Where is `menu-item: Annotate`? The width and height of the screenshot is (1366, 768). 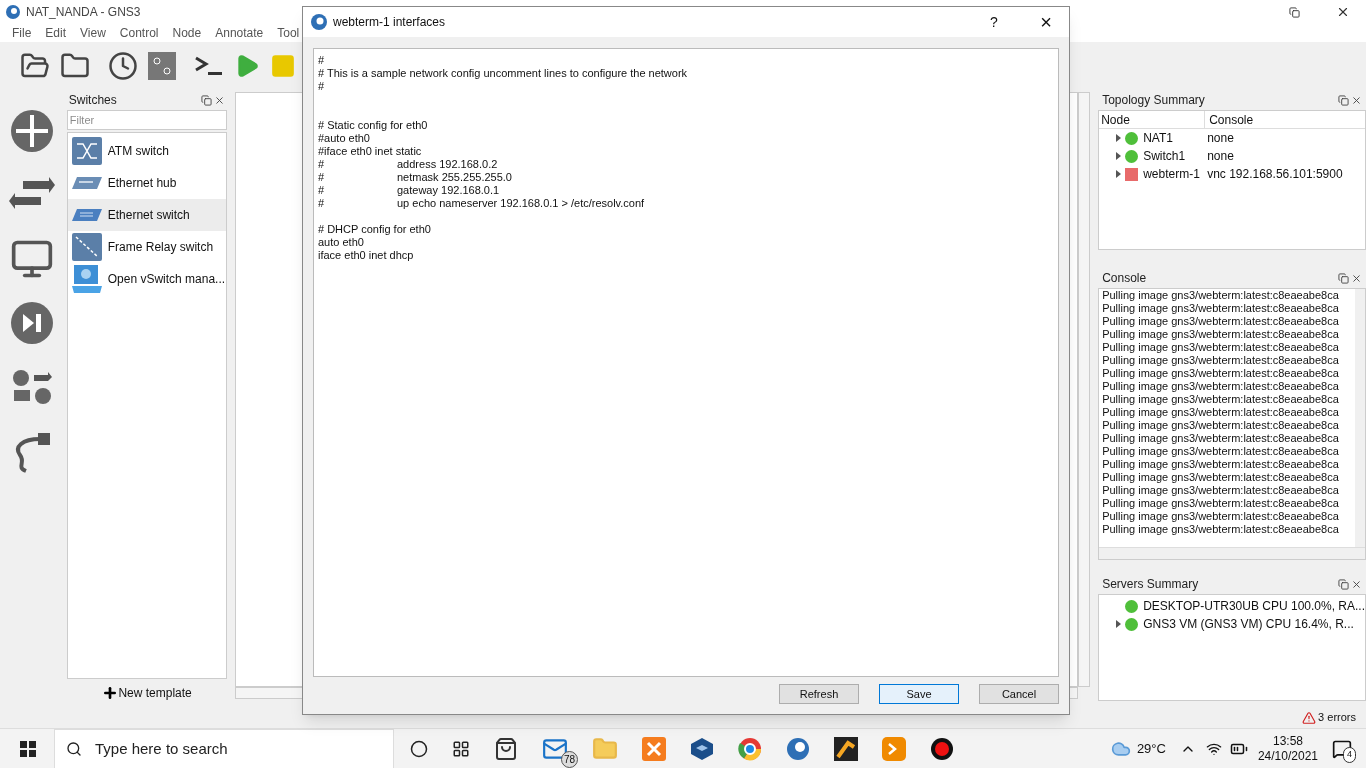
menu-item: Annotate is located at coordinates (239, 33).